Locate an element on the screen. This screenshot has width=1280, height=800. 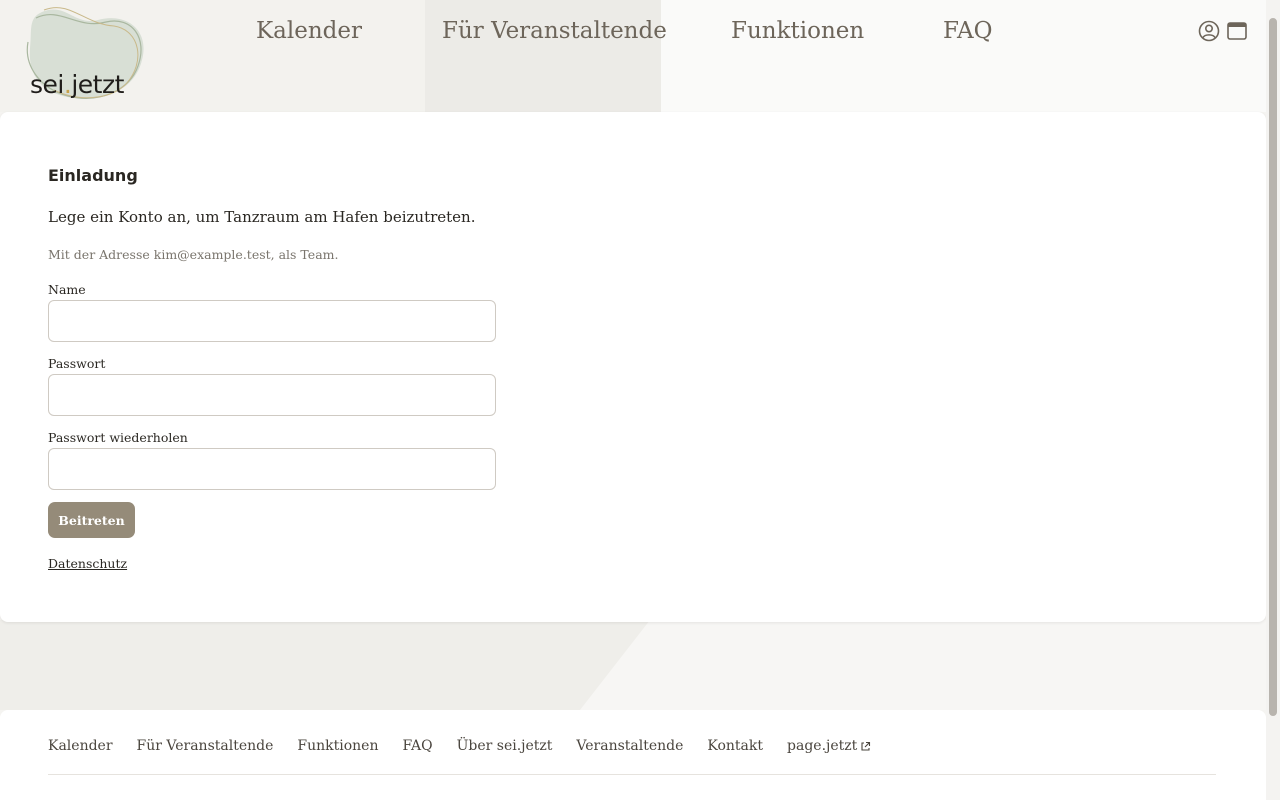
footer-item-fuer-veranstaltende: Für Veranstaltende is located at coordinates (205, 746).